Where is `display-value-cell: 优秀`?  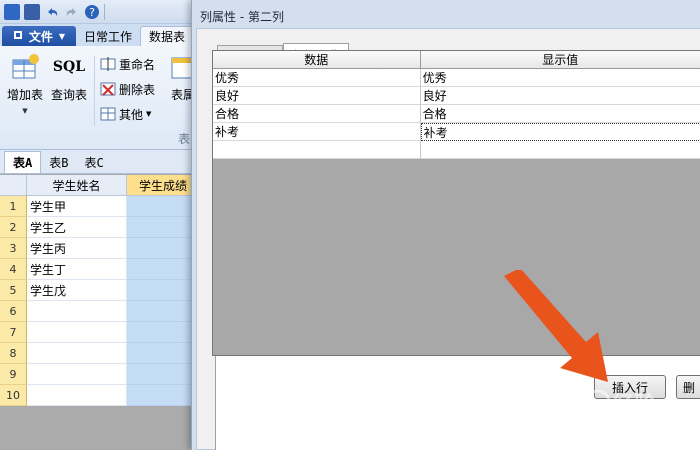 display-value-cell: 优秀 is located at coordinates (560, 78).